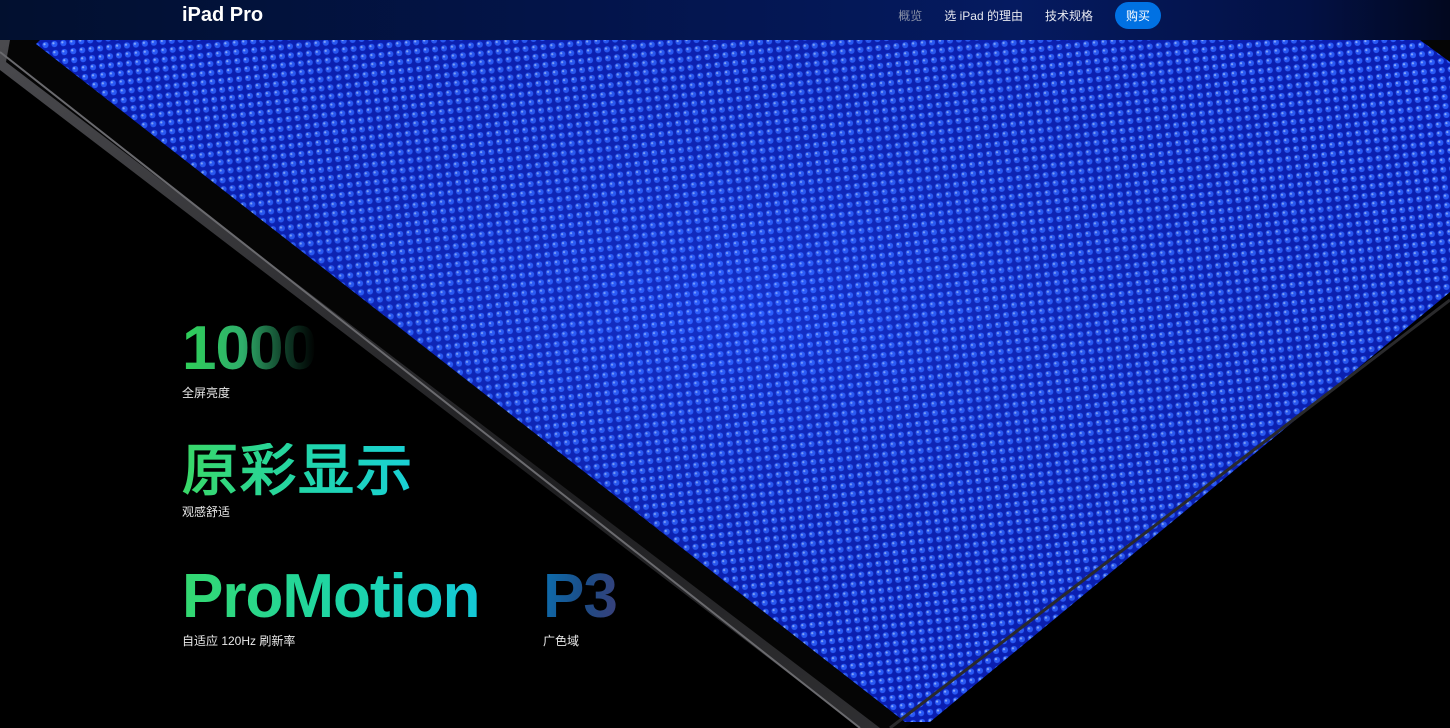 Image resolution: width=1450 pixels, height=728 pixels. What do you see at coordinates (298, 470) in the screenshot?
I see `true-tone-title: 原彩显示` at bounding box center [298, 470].